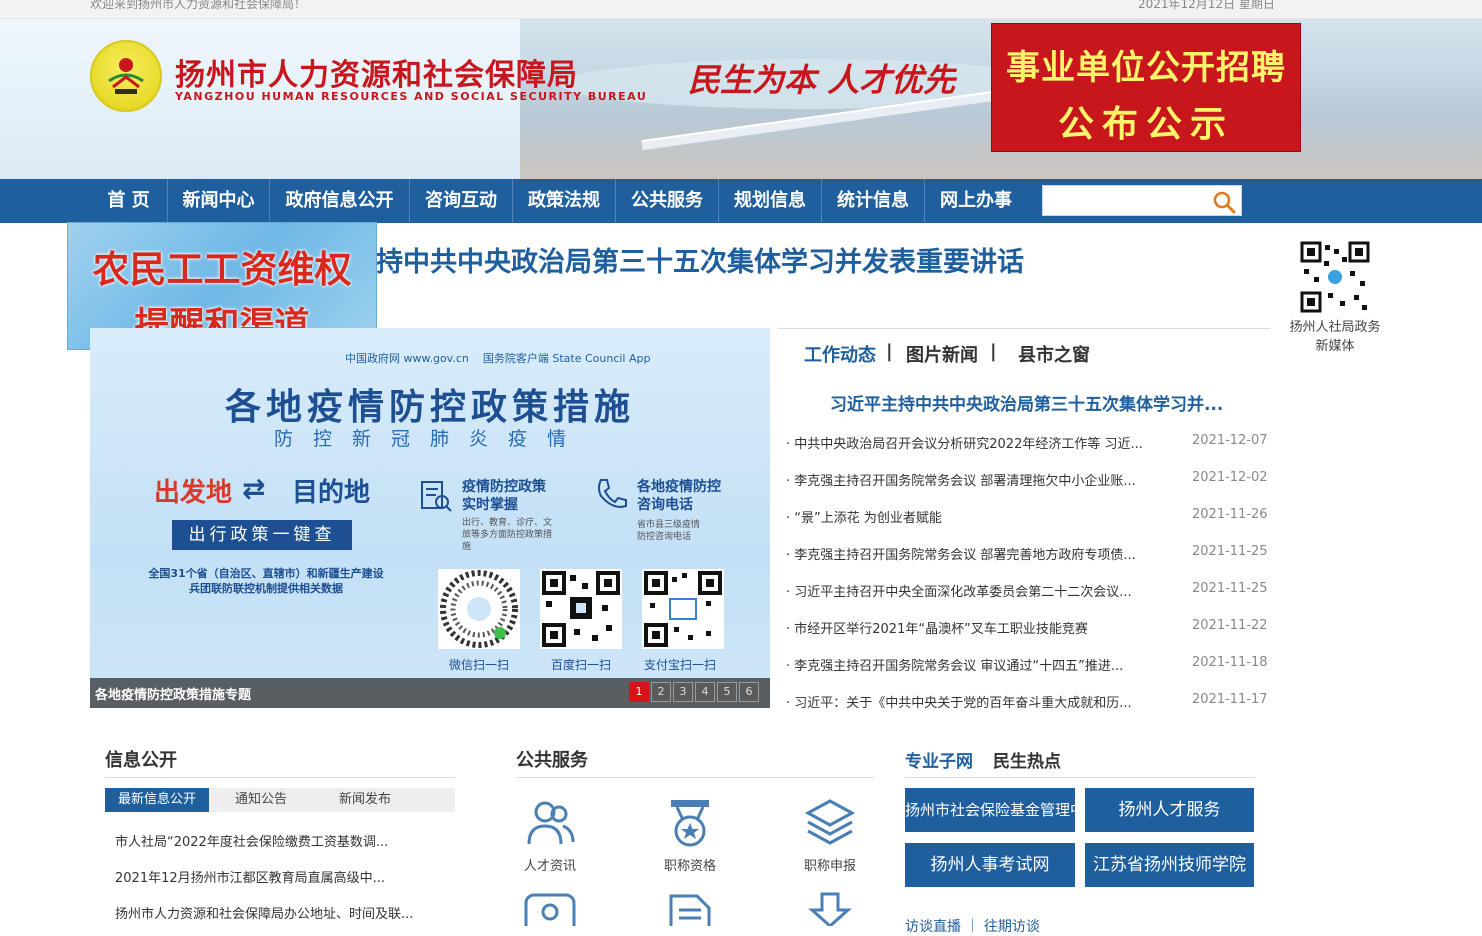  Describe the element at coordinates (667, 201) in the screenshot. I see `nav-public-service: 公共服务` at that location.